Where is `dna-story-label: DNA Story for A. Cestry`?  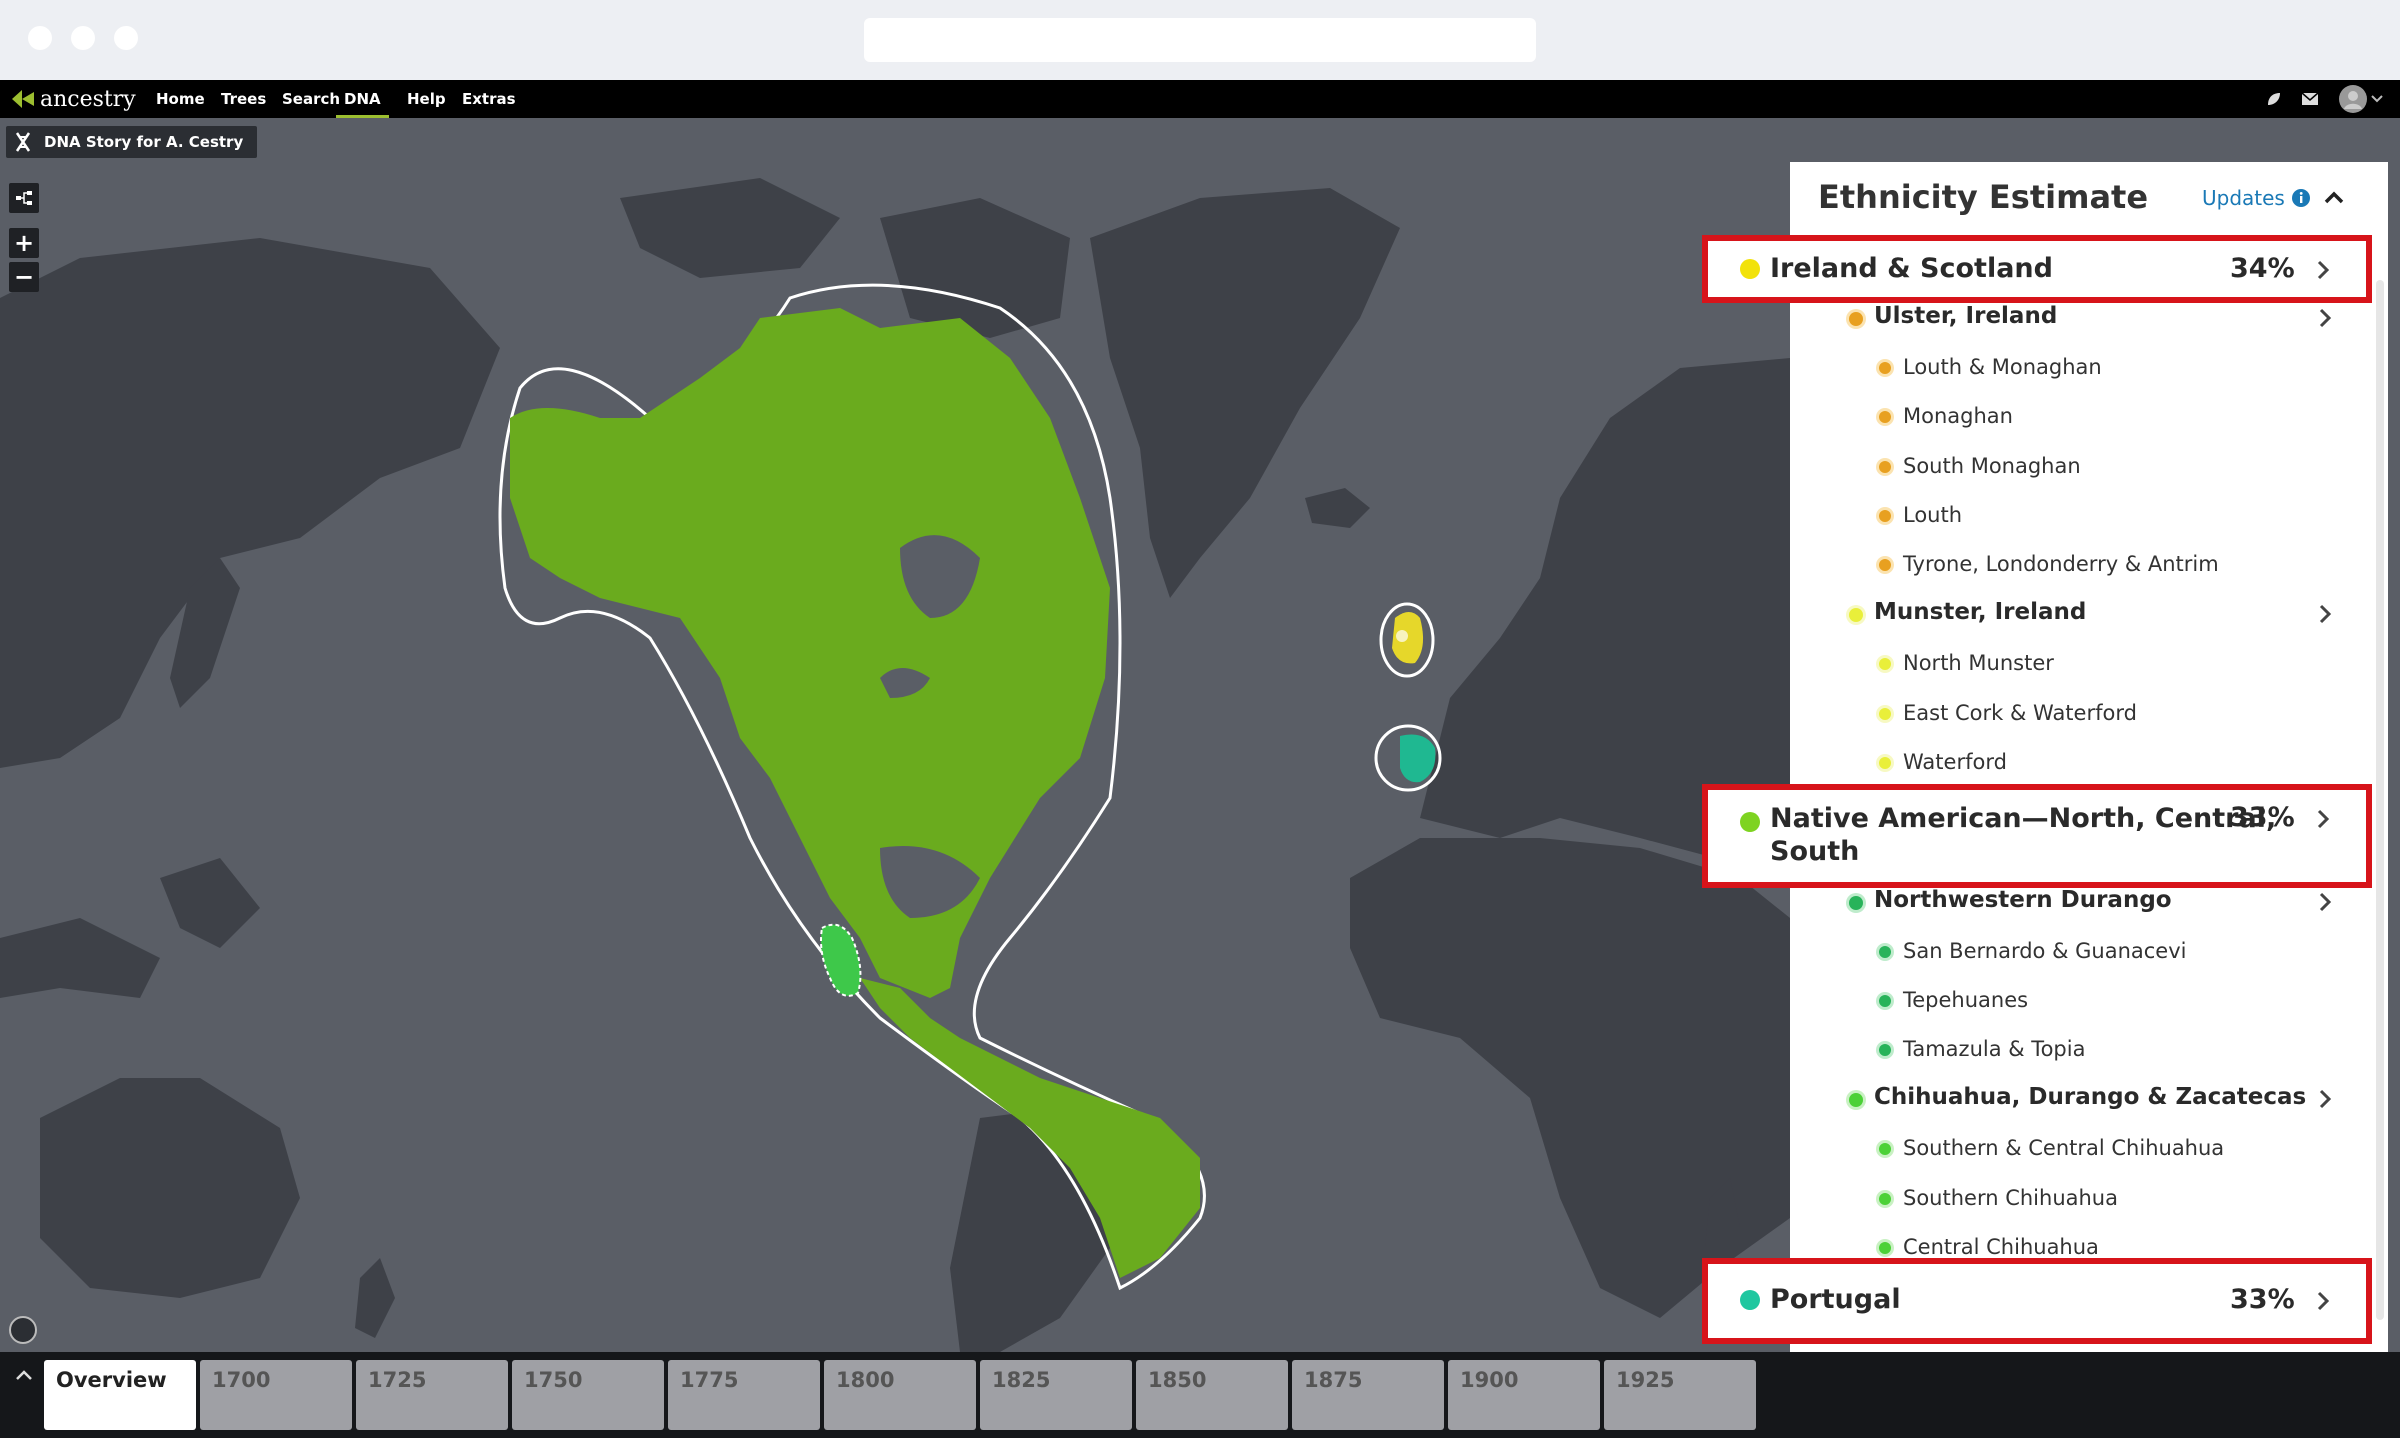
dna-story-label: DNA Story for A. Cestry is located at coordinates (144, 142).